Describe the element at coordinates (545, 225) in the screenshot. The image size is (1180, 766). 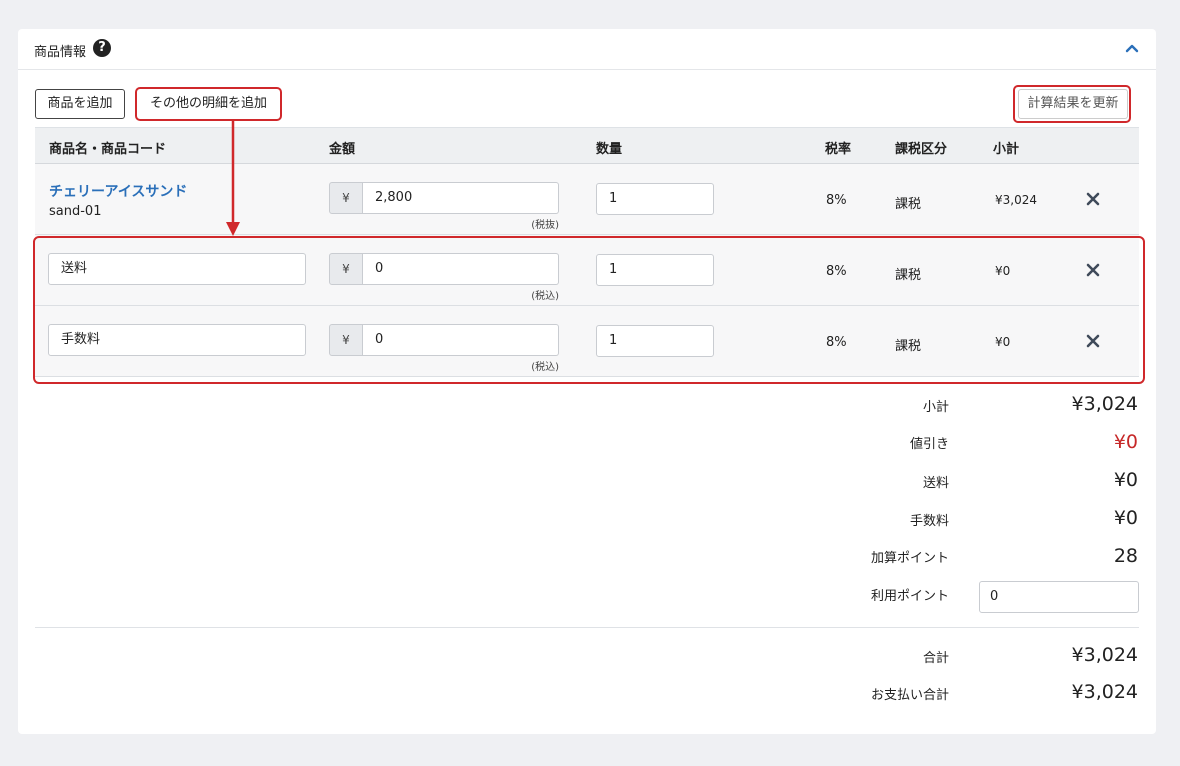
I see `tax-note: (税抜)` at that location.